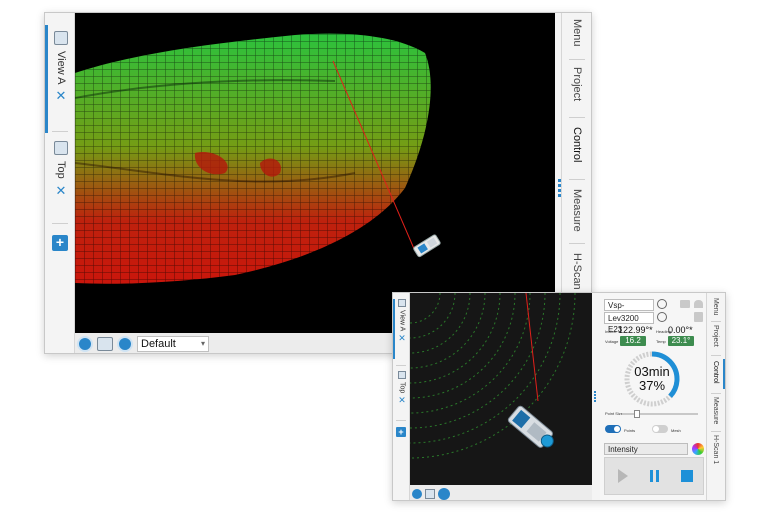 Image resolution: width=768 pixels, height=513 pixels. Describe the element at coordinates (661, 341) in the screenshot. I see `temp-label: Temp` at that location.